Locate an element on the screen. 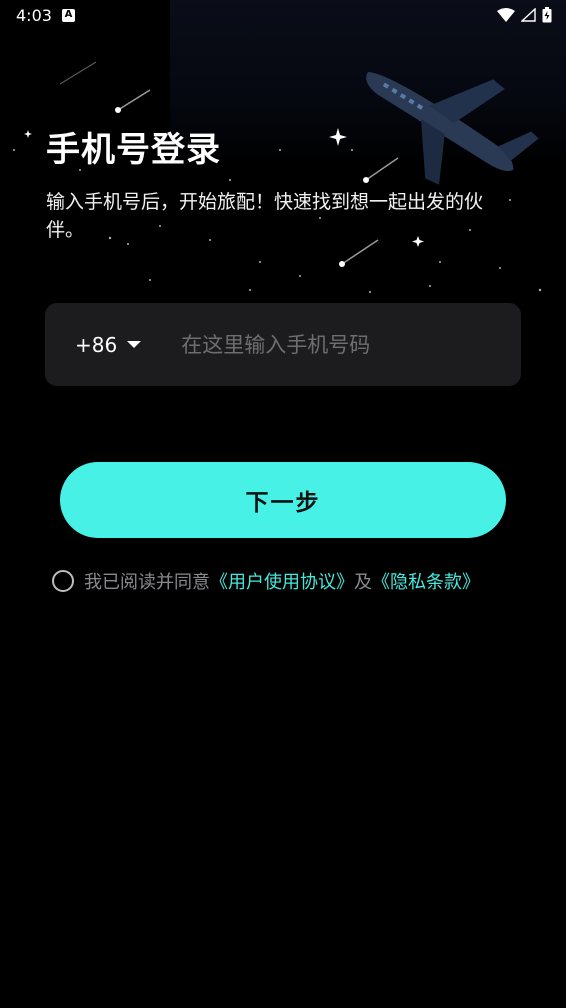 Image resolution: width=566 pixels, height=1008 pixels. status-bar: 4:03 A is located at coordinates (283, 15).